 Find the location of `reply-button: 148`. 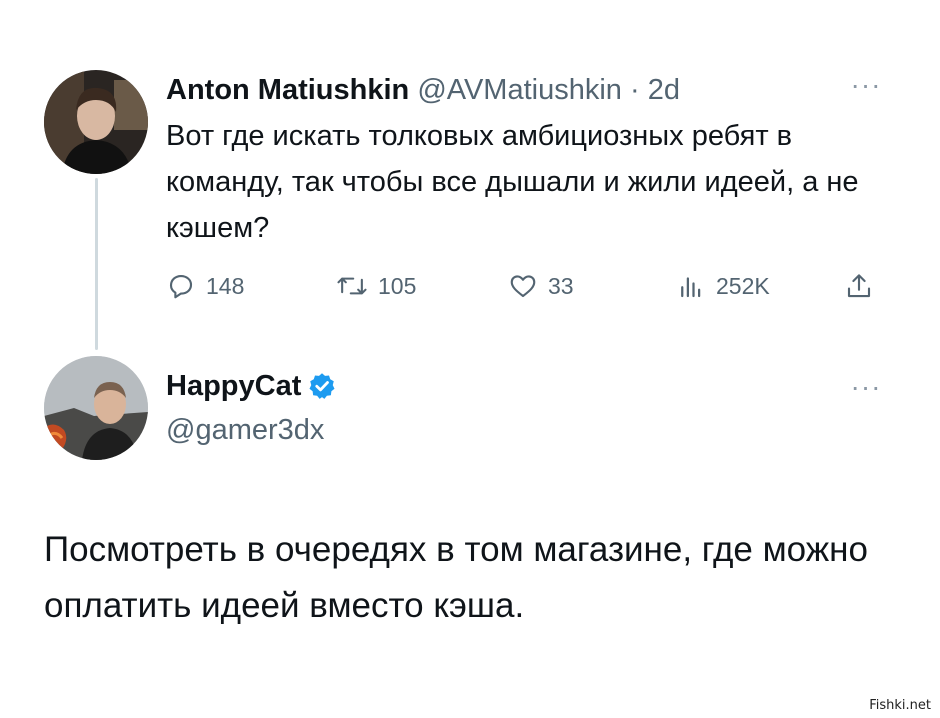

reply-button: 148 is located at coordinates (205, 286).